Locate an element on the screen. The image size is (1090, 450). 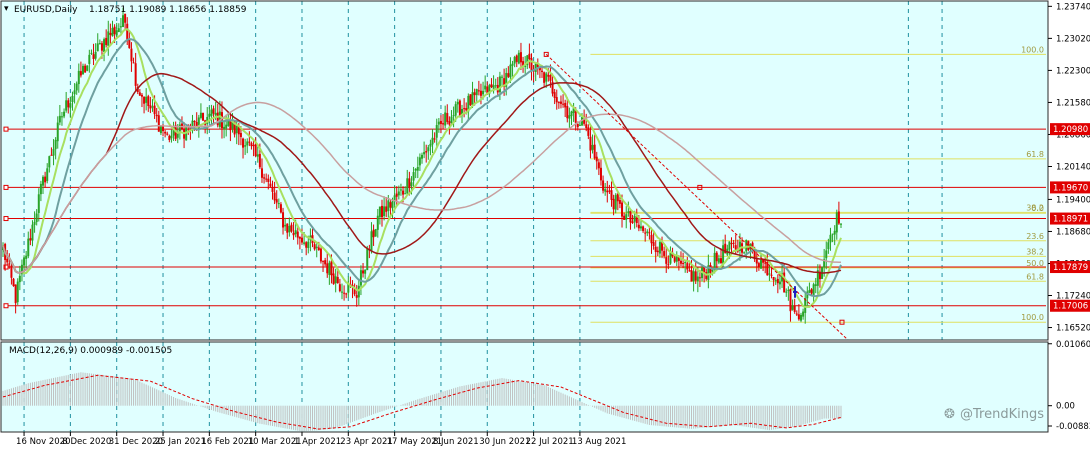
fib-level-label: 23.6 is located at coordinates (1035, 236).